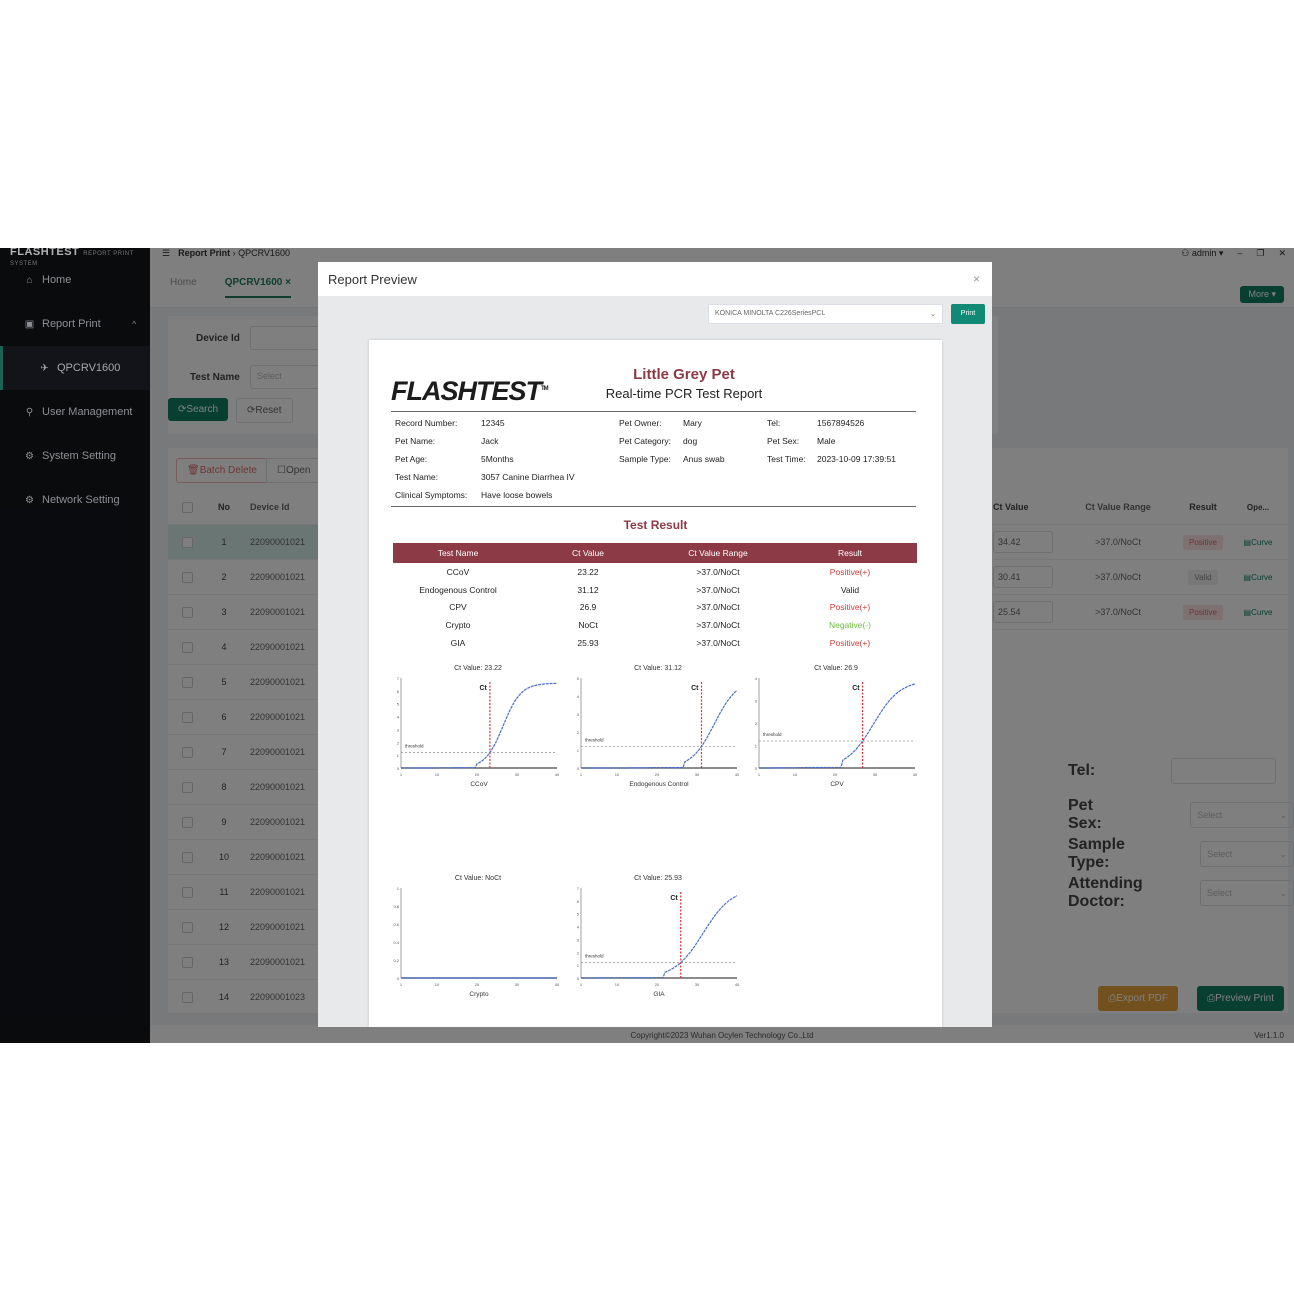 The height and width of the screenshot is (1294, 1294). What do you see at coordinates (588, 553) in the screenshot?
I see `column-ct-value: Ct Value` at bounding box center [588, 553].